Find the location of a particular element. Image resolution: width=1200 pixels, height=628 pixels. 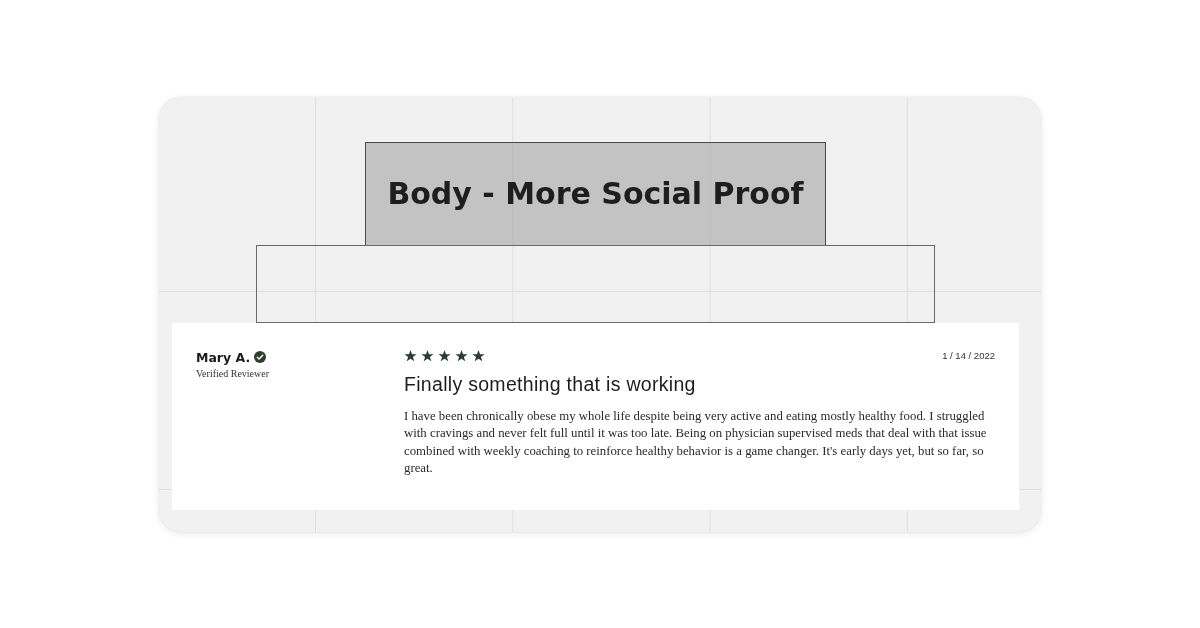

review-title: Finally something that is working is located at coordinates (550, 384).